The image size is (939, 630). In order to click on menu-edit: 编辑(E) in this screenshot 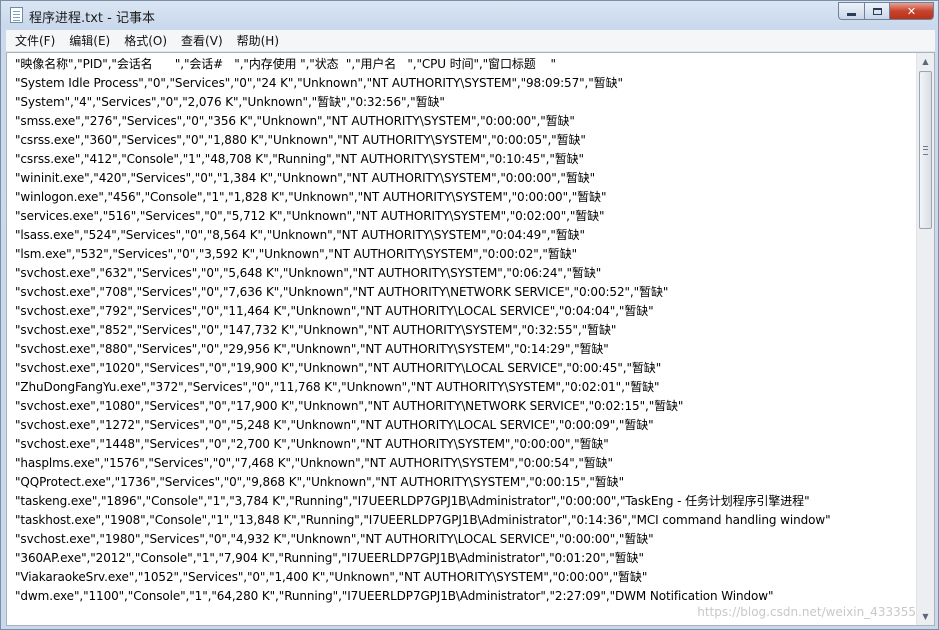, I will do `click(89, 40)`.